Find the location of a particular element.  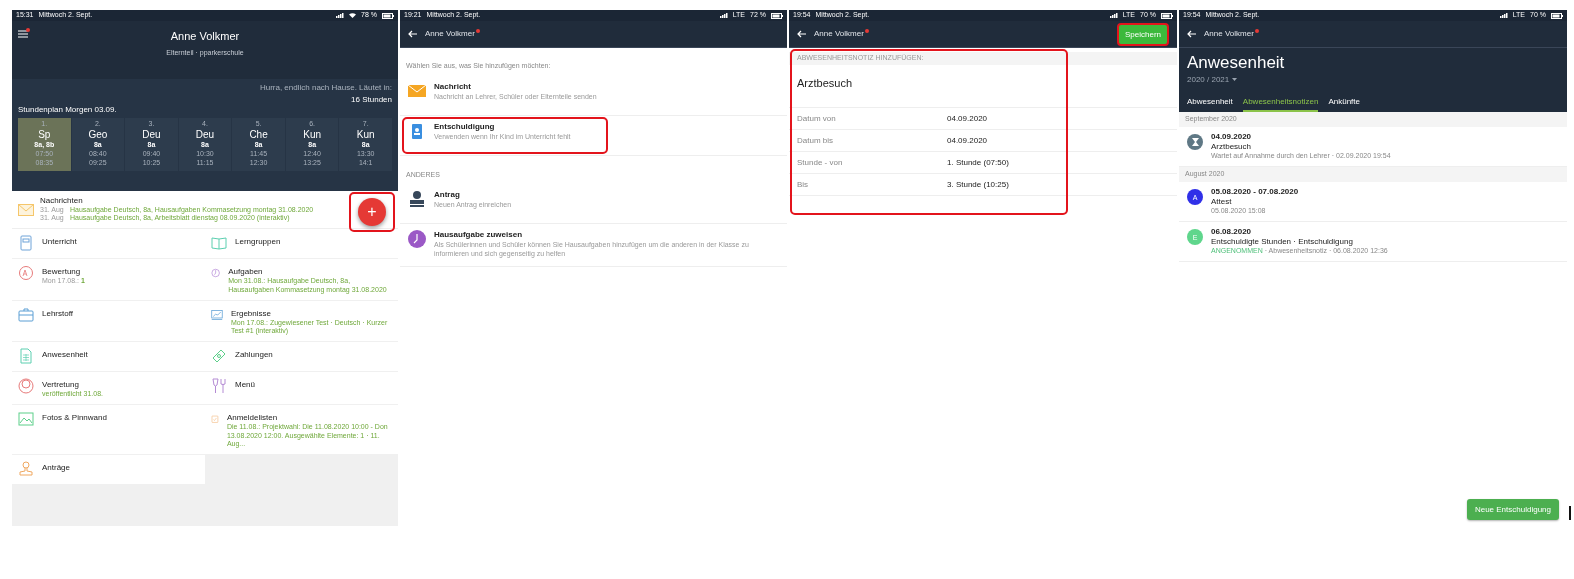

menu-tile: Anwesenheit is located at coordinates (108, 356).